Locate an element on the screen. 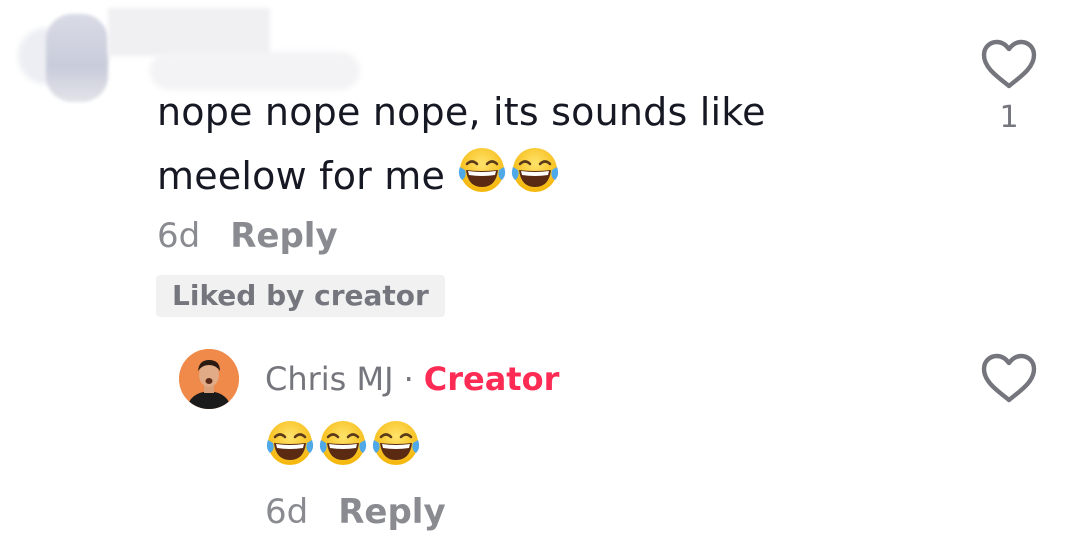  reply-meta: 6d Reply is located at coordinates (355, 512).